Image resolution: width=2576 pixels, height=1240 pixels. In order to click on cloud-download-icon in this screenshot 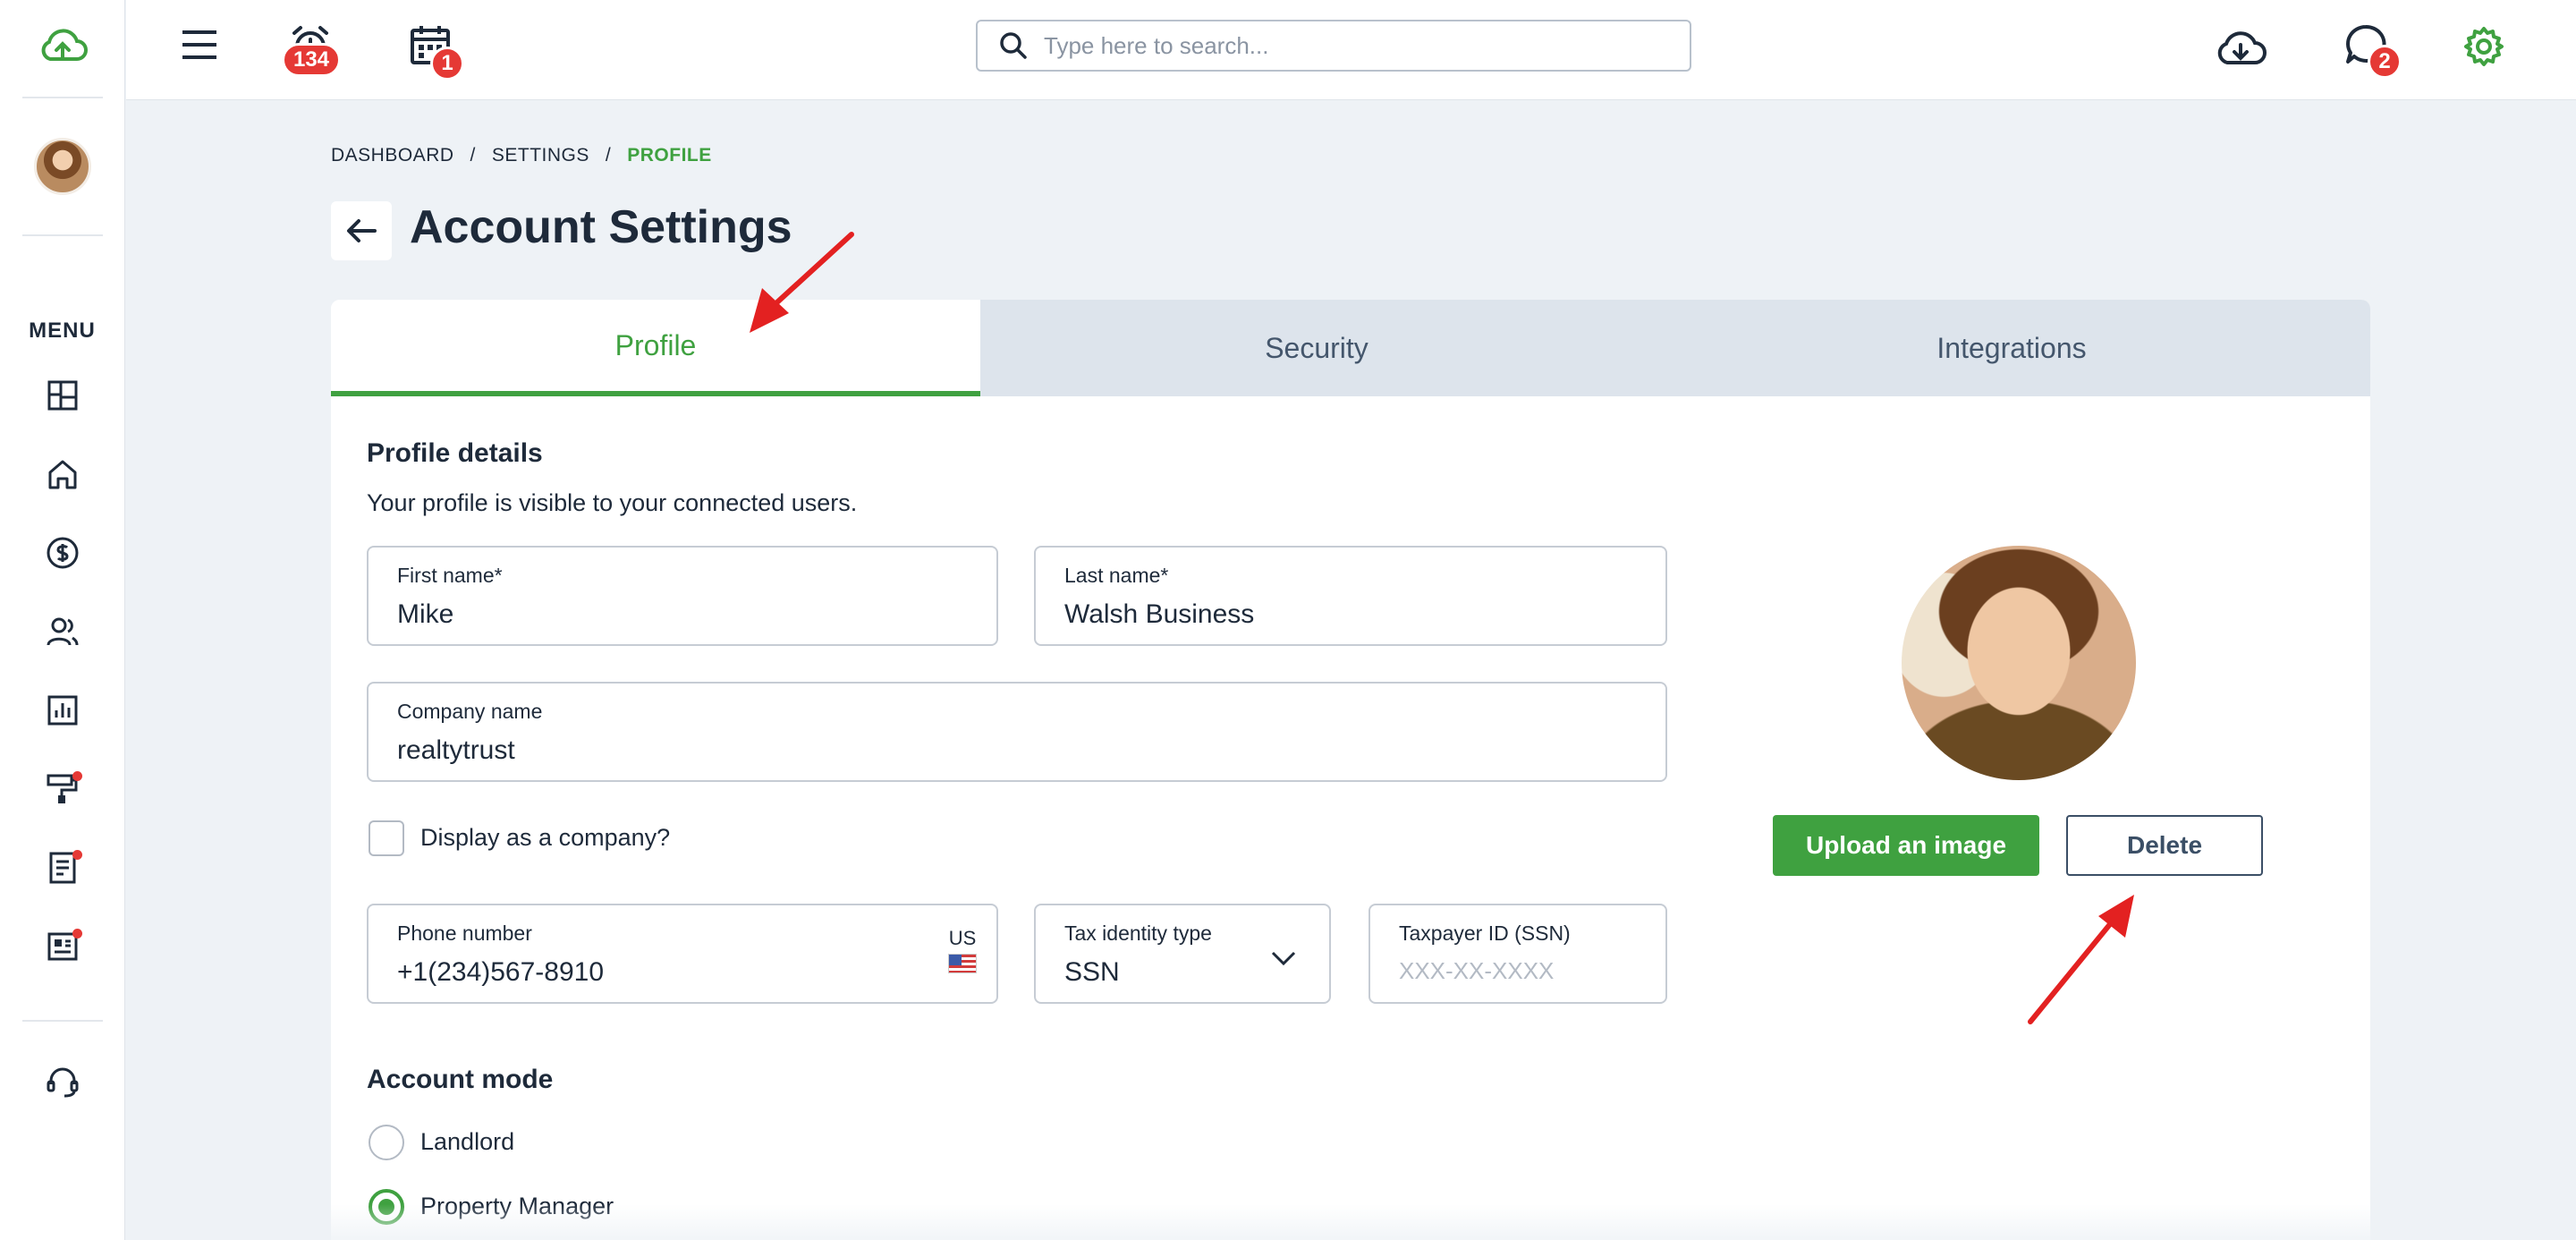, I will do `click(2242, 47)`.